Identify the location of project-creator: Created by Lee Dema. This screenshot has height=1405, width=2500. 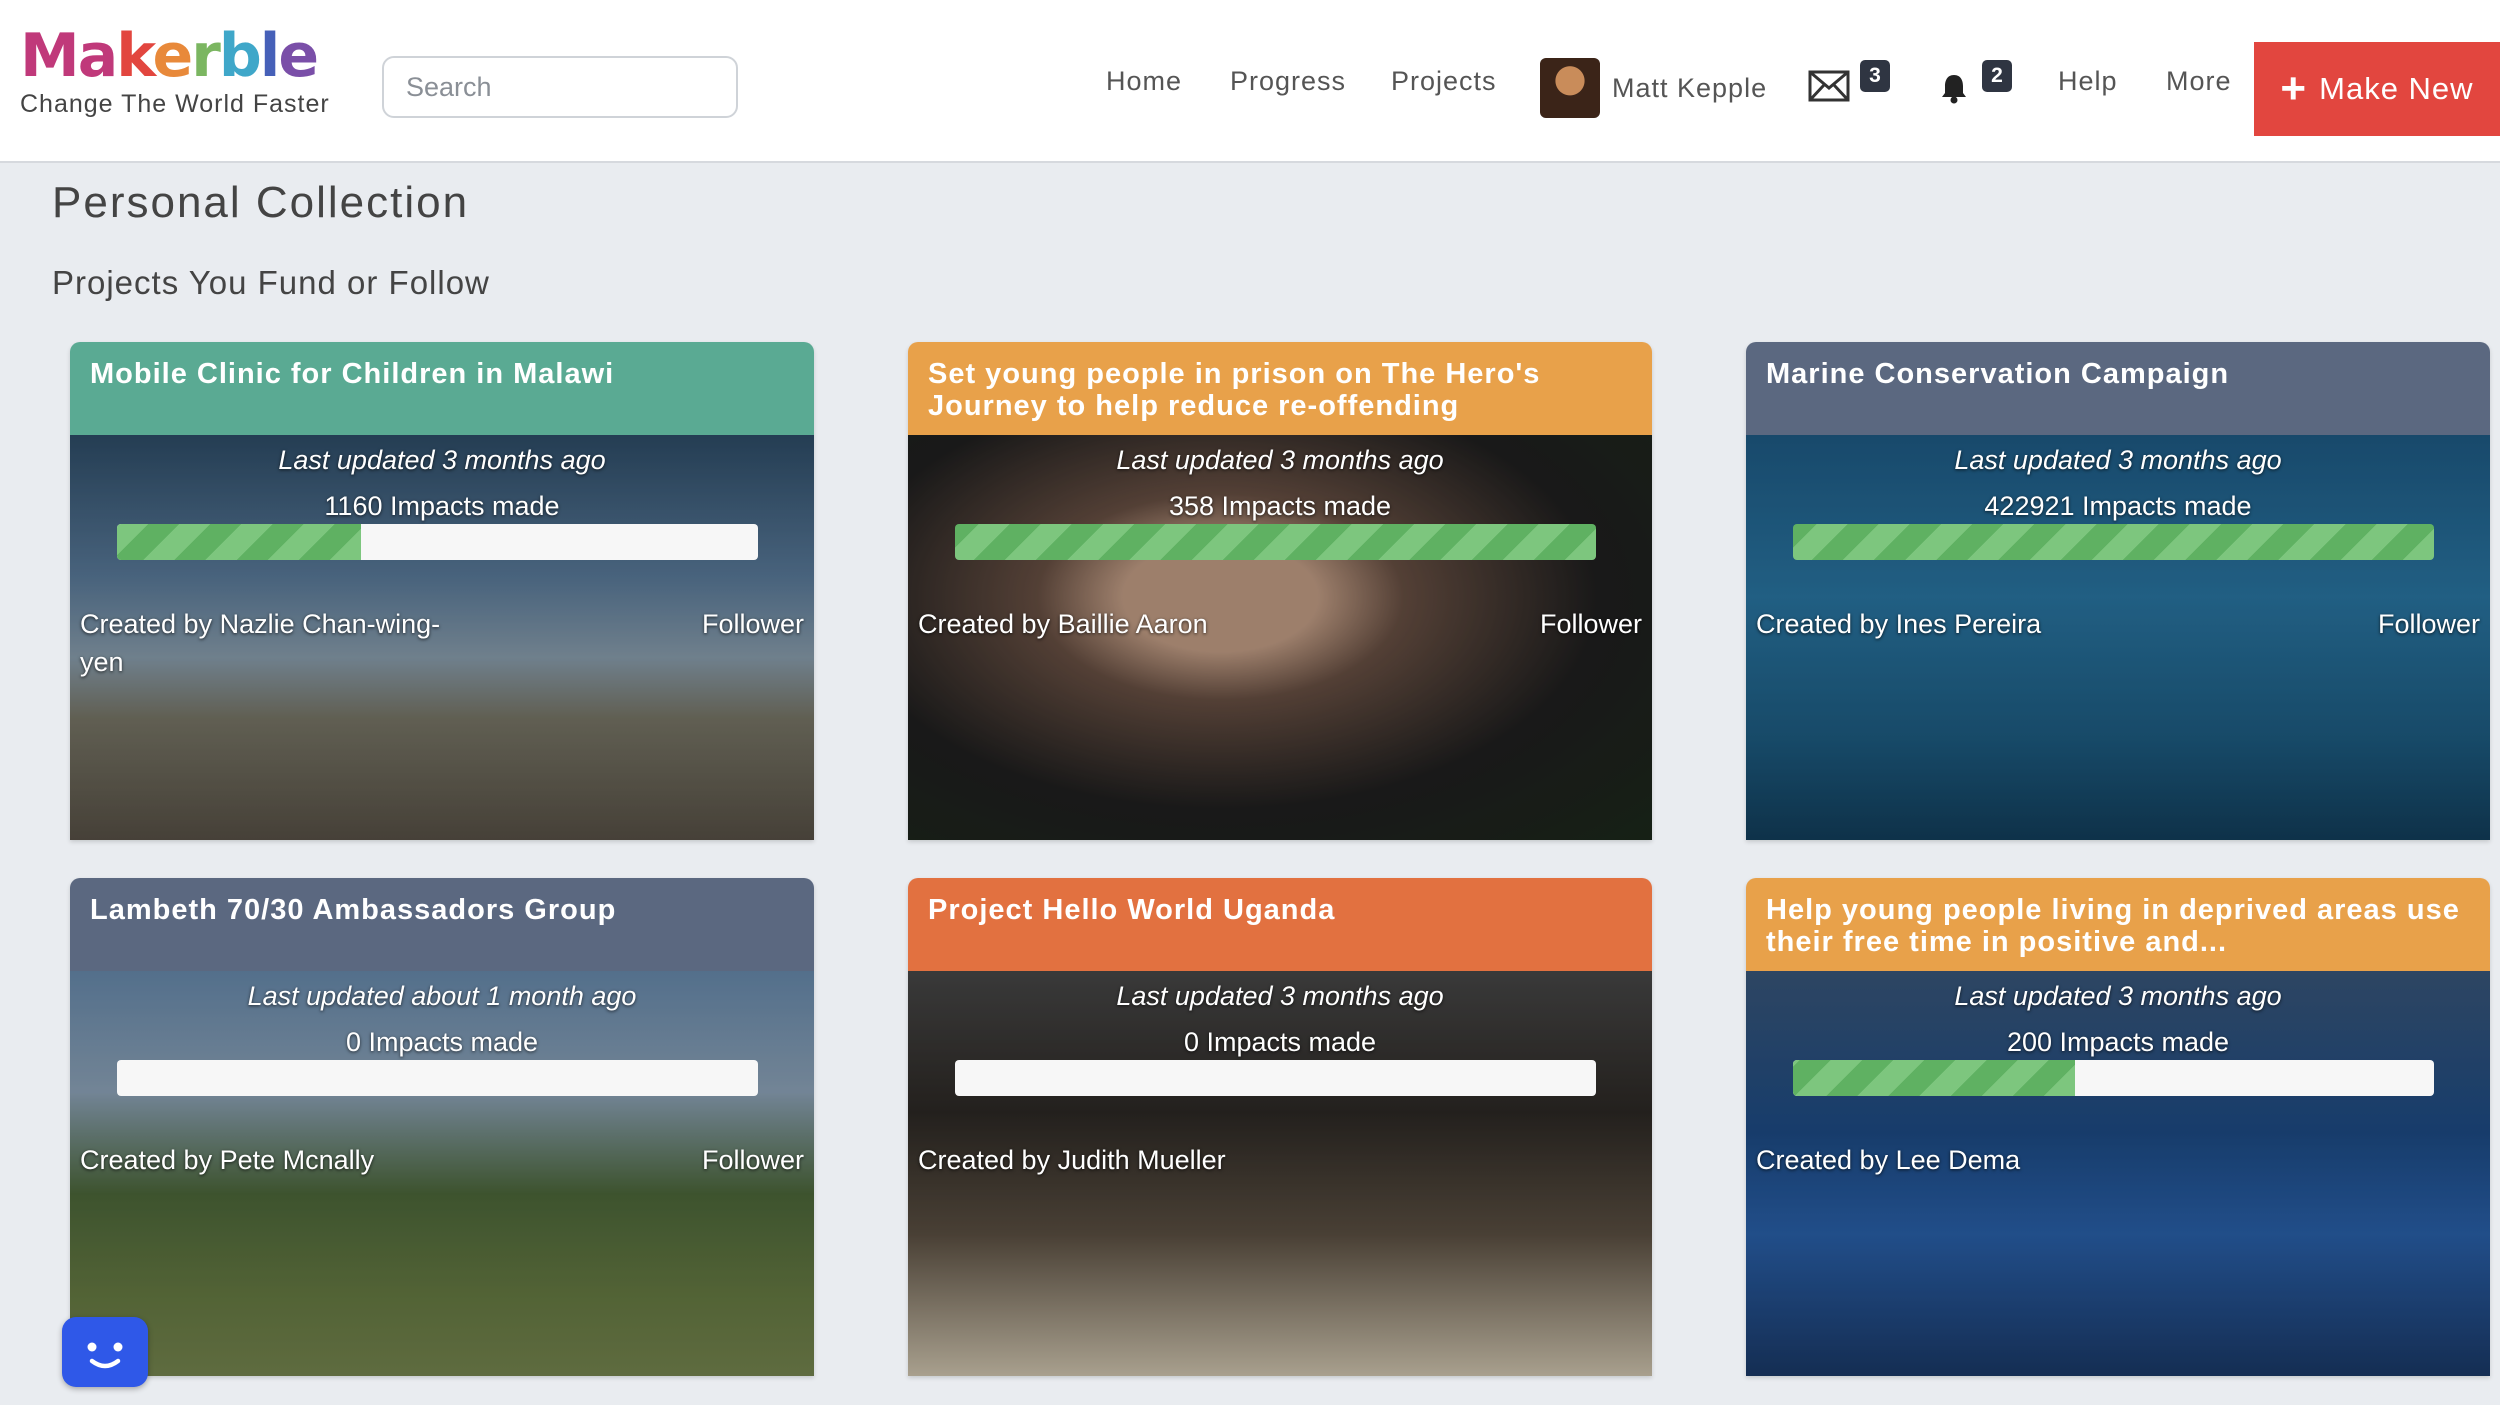
(1888, 1160).